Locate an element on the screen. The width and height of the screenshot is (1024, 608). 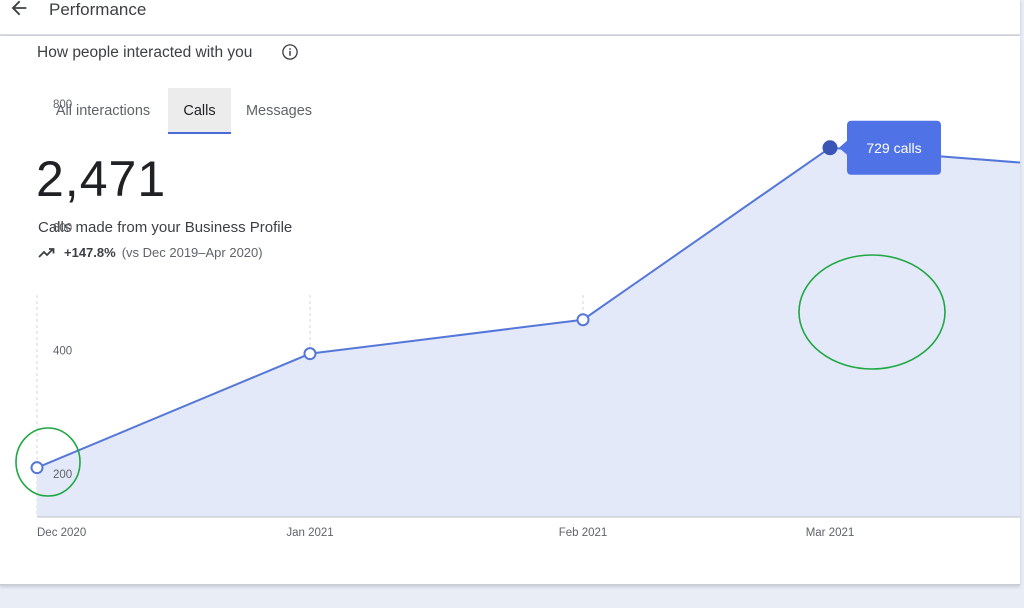
x-tick-label: Feb 2021 is located at coordinates (583, 533).